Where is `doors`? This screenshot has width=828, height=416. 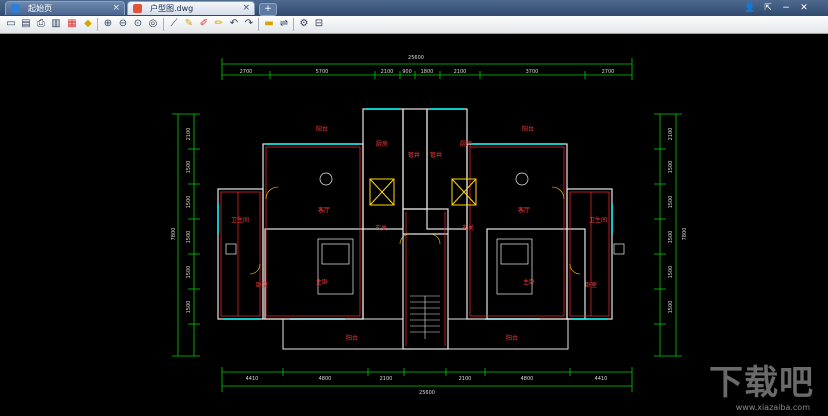 doors is located at coordinates (415, 230).